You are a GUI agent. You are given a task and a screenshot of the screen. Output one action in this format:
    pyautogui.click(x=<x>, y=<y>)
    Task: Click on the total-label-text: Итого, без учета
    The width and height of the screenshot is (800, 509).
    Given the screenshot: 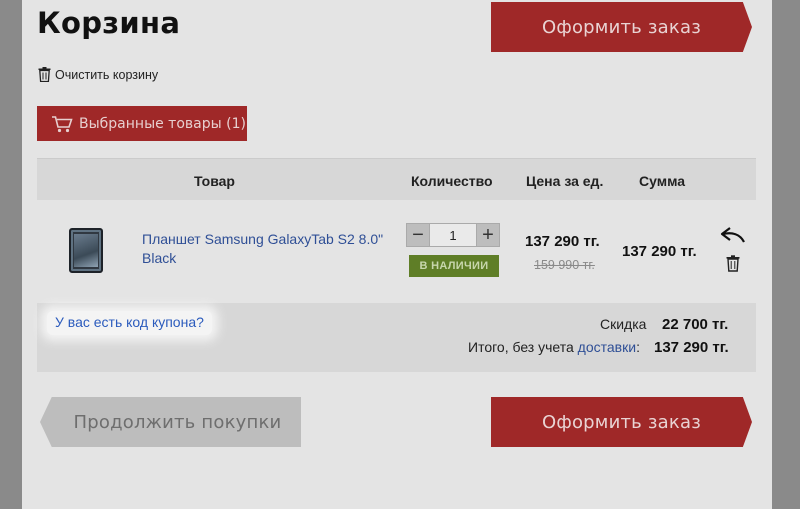 What is the action you would take?
    pyautogui.click(x=523, y=347)
    